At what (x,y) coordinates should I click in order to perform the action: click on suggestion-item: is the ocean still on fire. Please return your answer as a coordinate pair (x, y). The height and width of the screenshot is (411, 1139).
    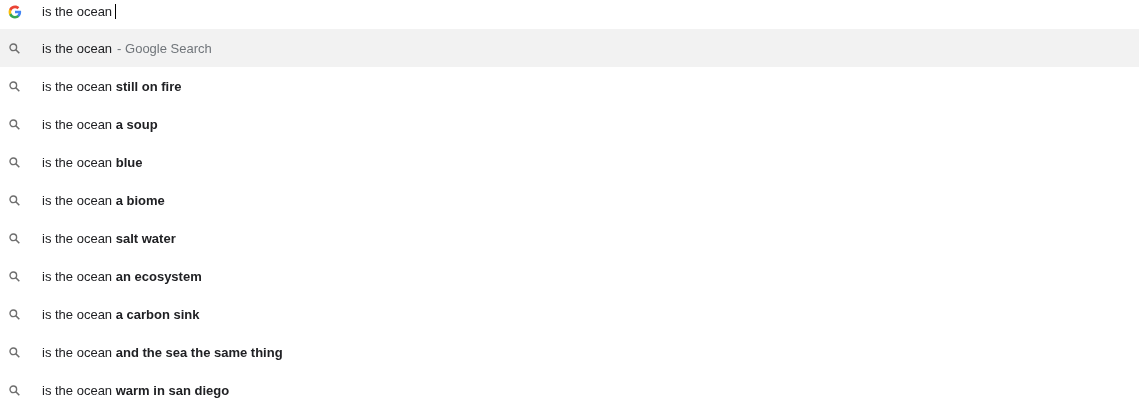
    Looking at the image, I should click on (569, 86).